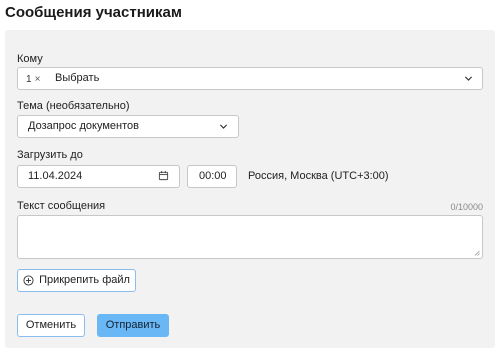 This screenshot has height=353, width=500. What do you see at coordinates (73, 106) in the screenshot?
I see `subject-label: Тема (необязательно)` at bounding box center [73, 106].